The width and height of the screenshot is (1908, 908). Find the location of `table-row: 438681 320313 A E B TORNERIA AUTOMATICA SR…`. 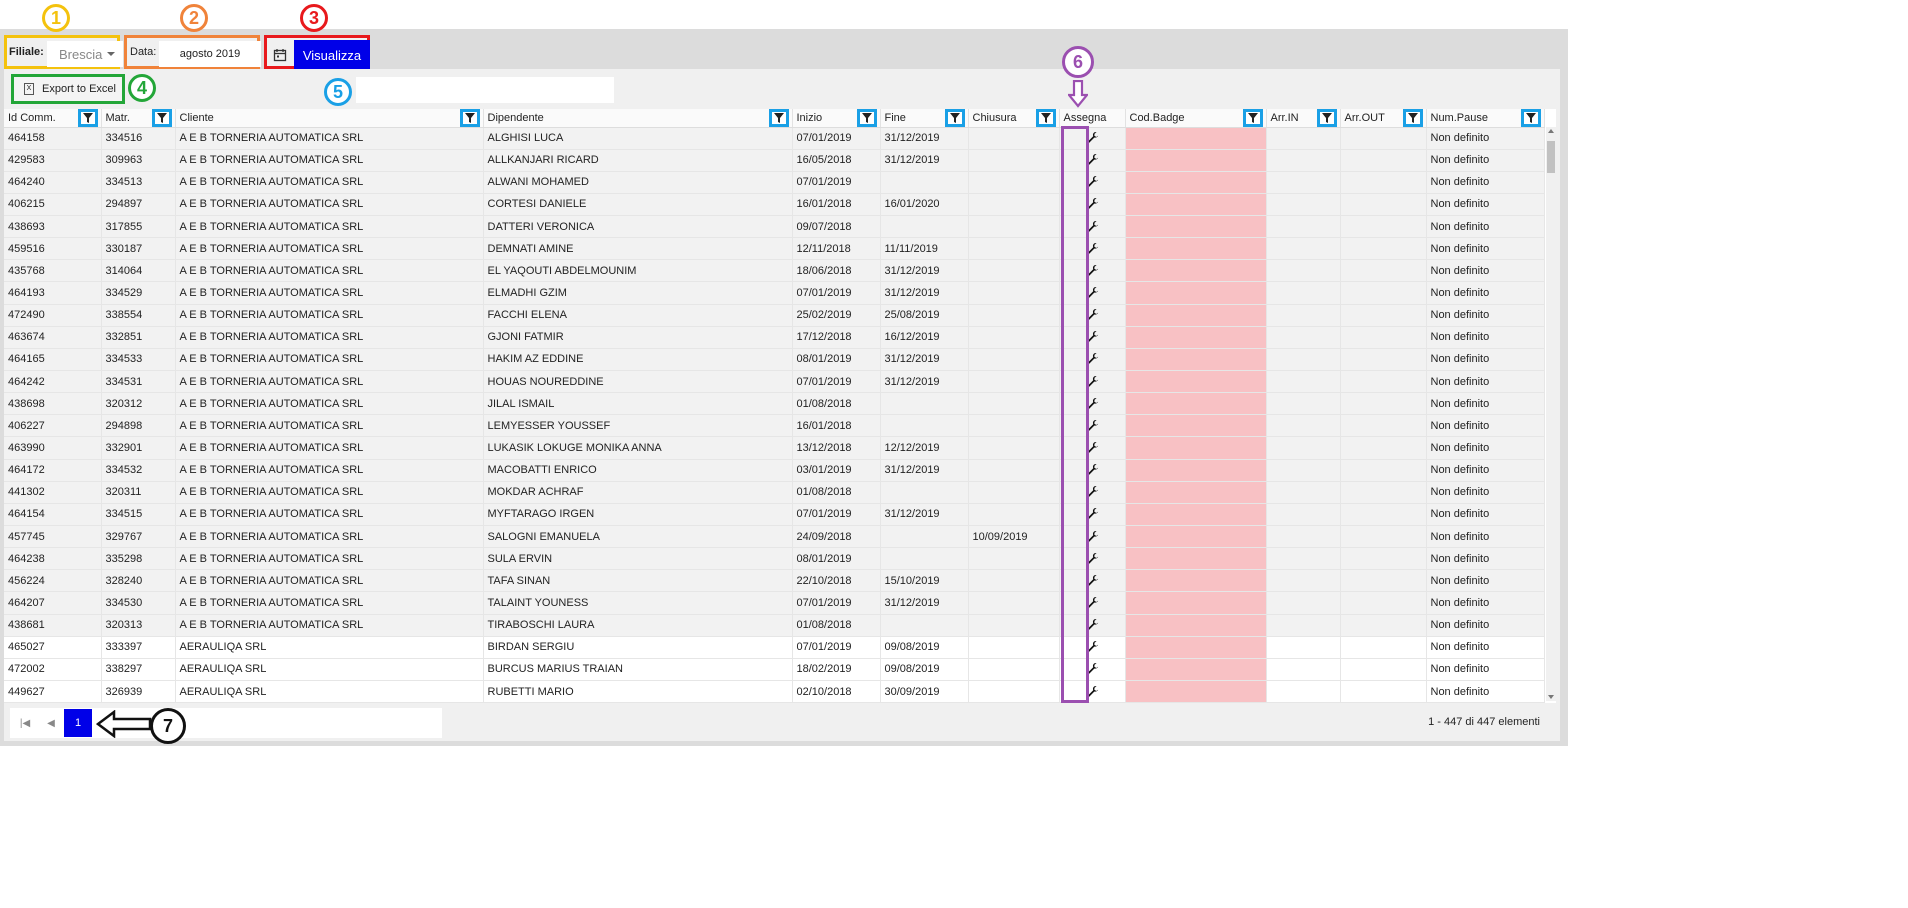

table-row: 438681 320313 A E B TORNERIA AUTOMATICA SR… is located at coordinates (774, 625).